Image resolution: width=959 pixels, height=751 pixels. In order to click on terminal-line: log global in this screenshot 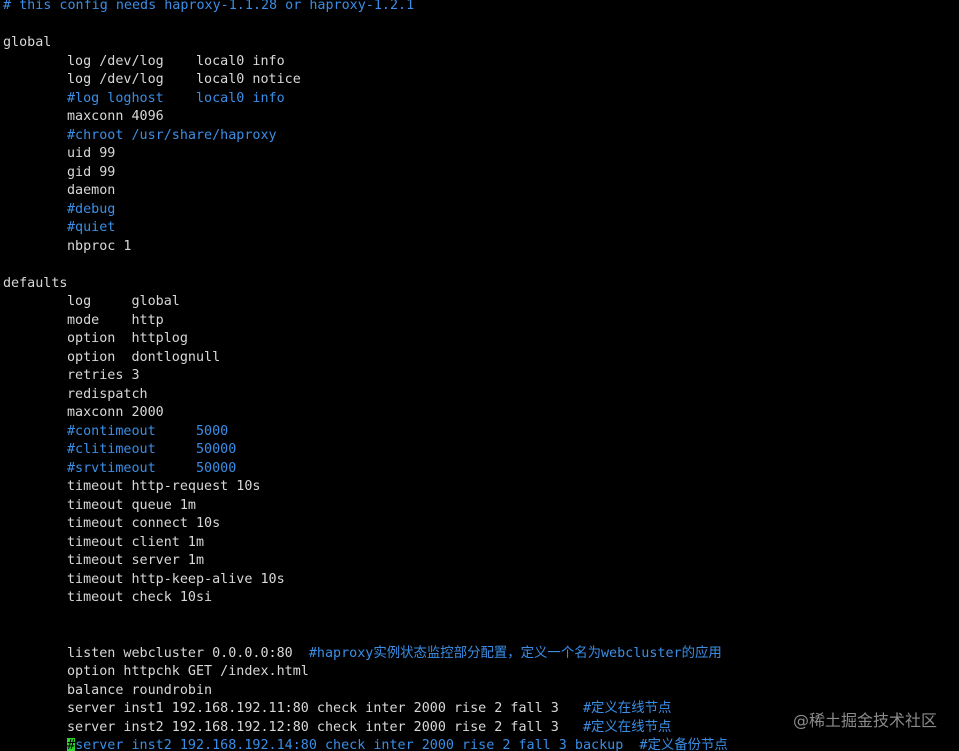, I will do `click(123, 302)`.